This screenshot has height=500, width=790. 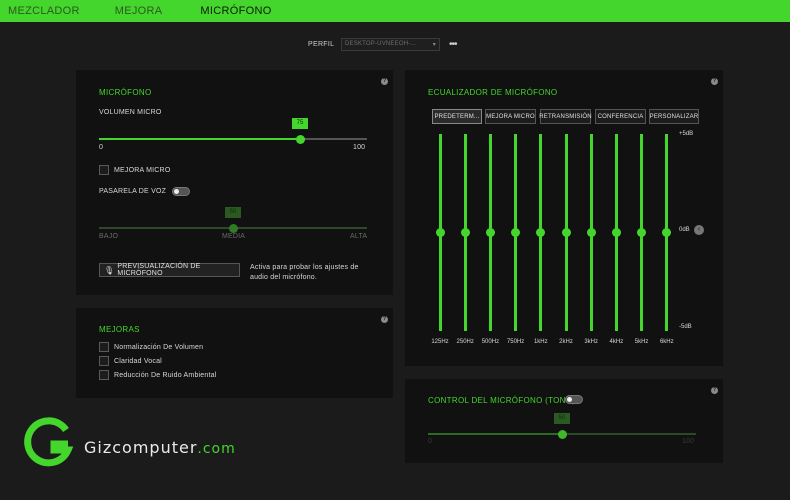 I want to click on profile-select: DESKTOP-UVNEEOH-... ▾, so click(x=390, y=44).